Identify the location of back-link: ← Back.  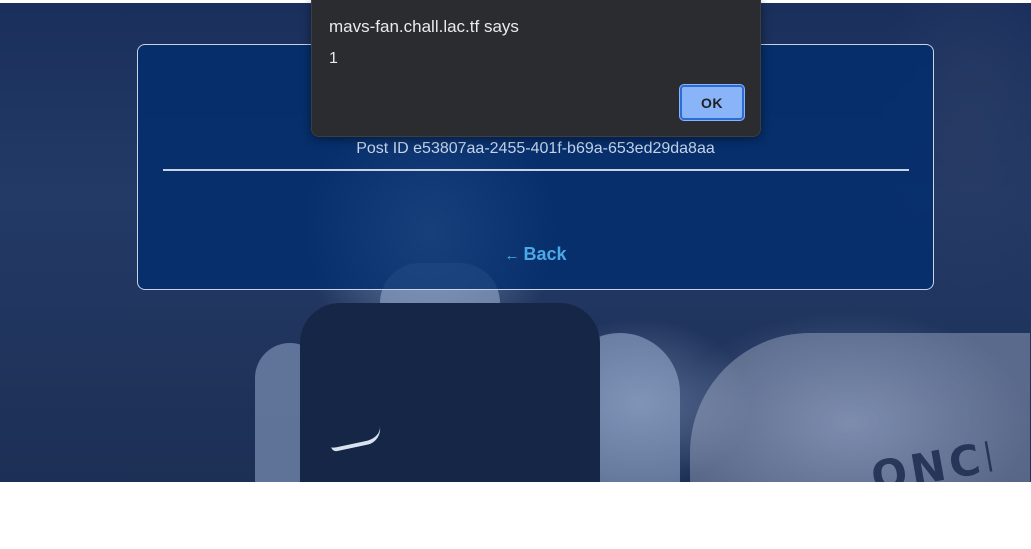
(535, 254).